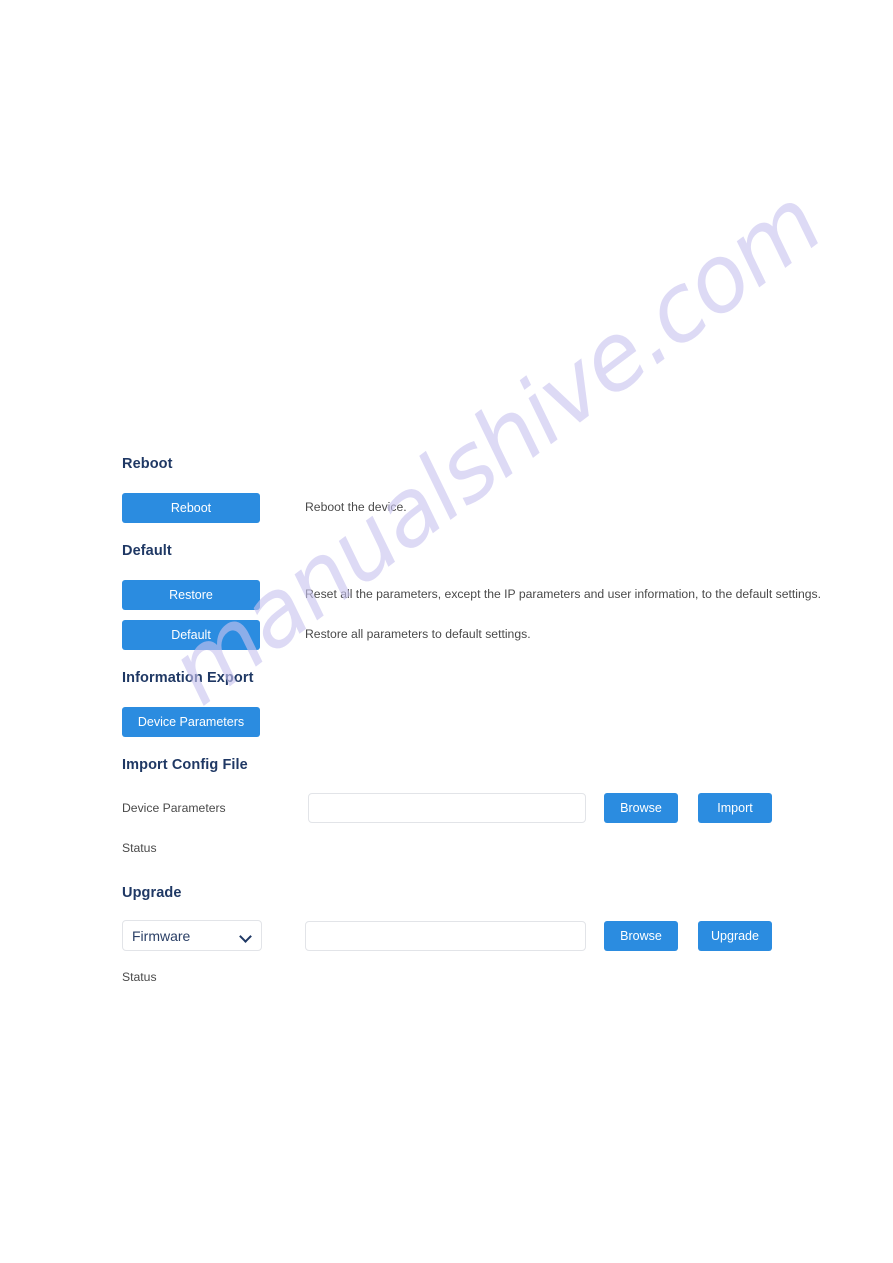  Describe the element at coordinates (147, 551) in the screenshot. I see `default-section-heading: Default` at that location.